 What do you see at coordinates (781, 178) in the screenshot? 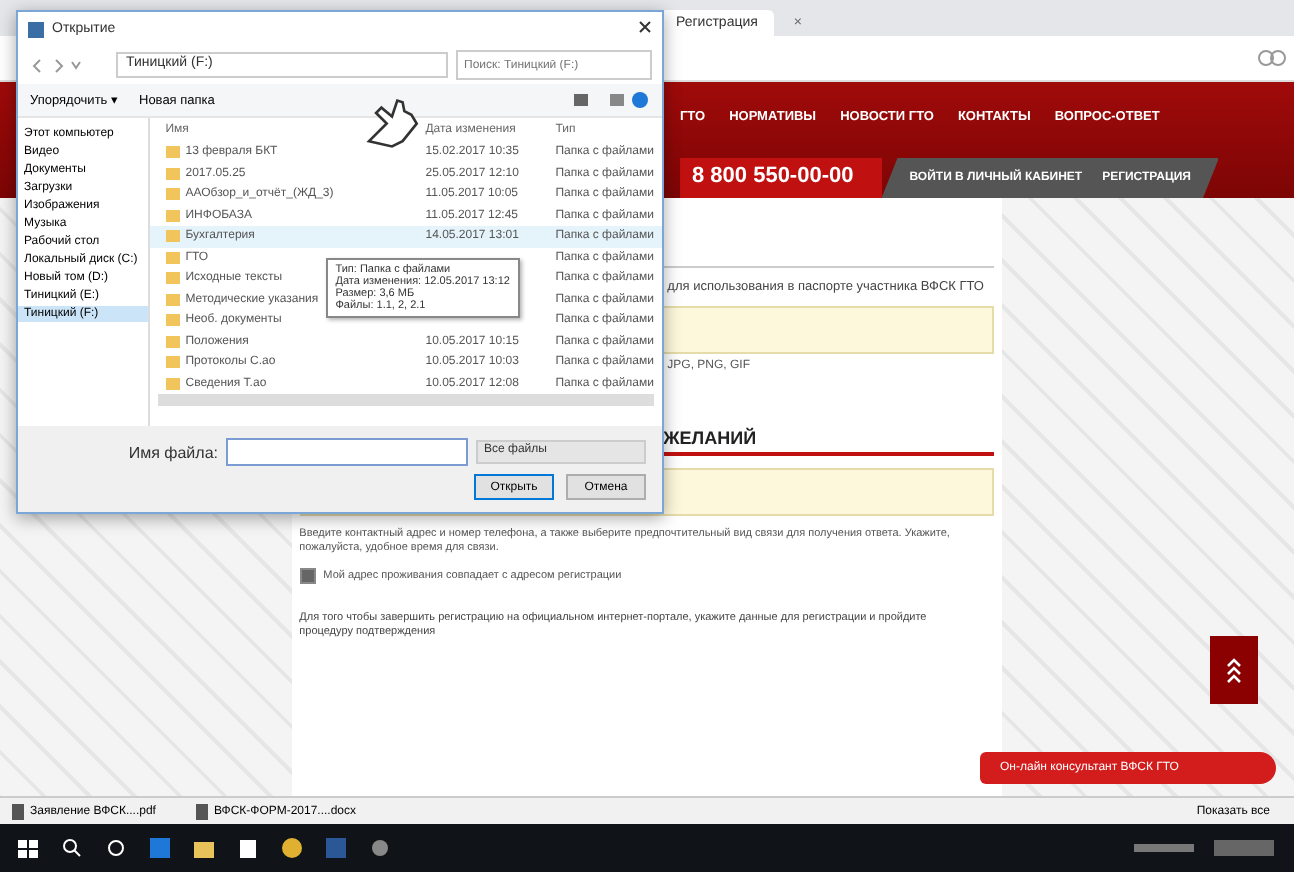
I see `phone-number: 8 800 550-00-00` at bounding box center [781, 178].